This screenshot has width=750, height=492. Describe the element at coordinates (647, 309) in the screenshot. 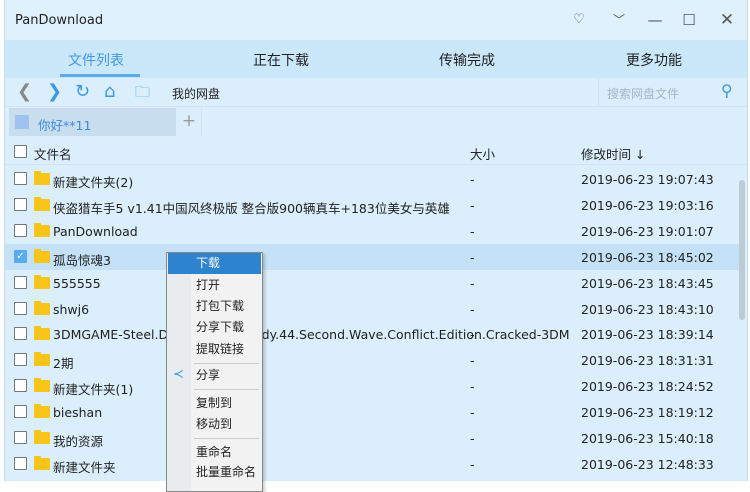

I see `file-modified: 2019-06-23 18:43:10` at that location.